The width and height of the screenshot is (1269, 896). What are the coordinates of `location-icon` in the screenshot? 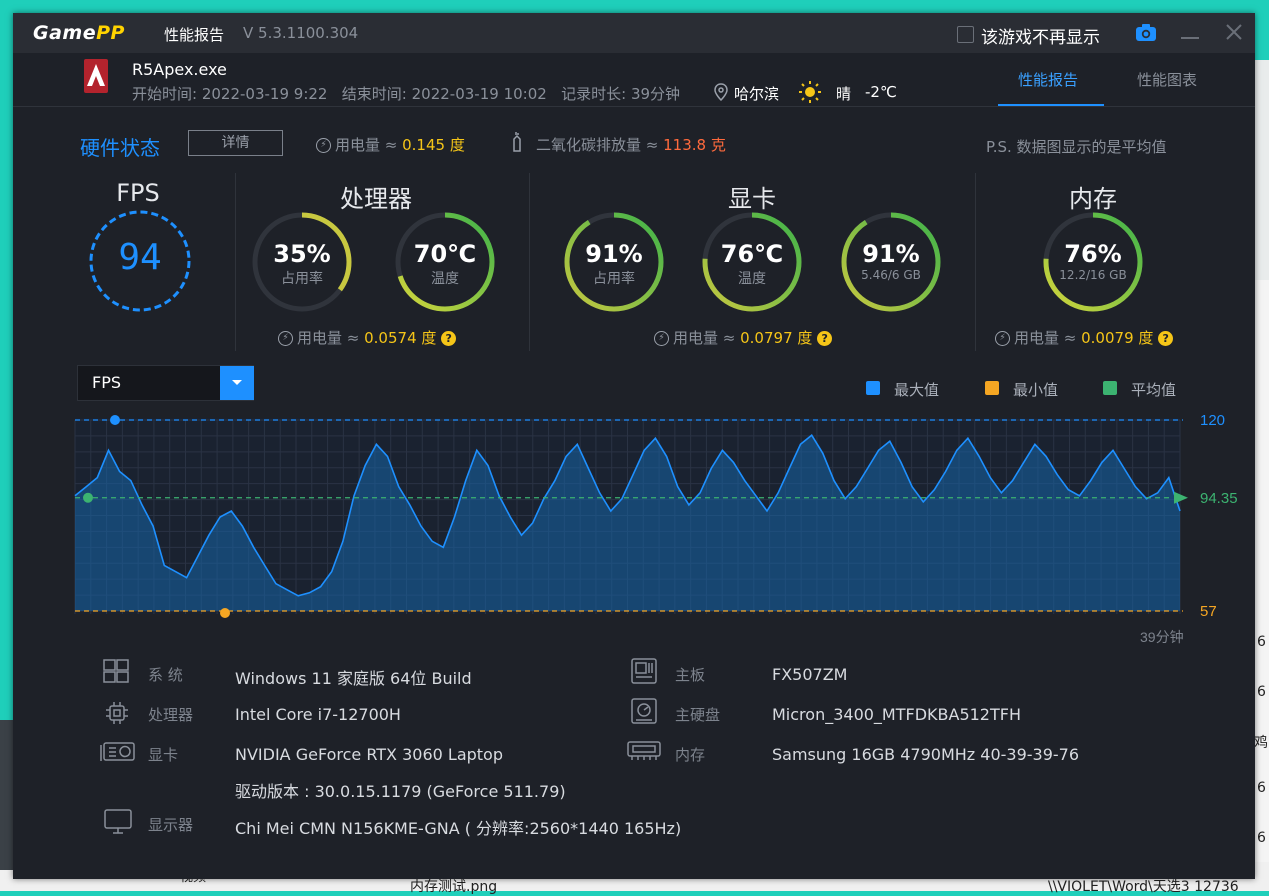 It's located at (721, 94).